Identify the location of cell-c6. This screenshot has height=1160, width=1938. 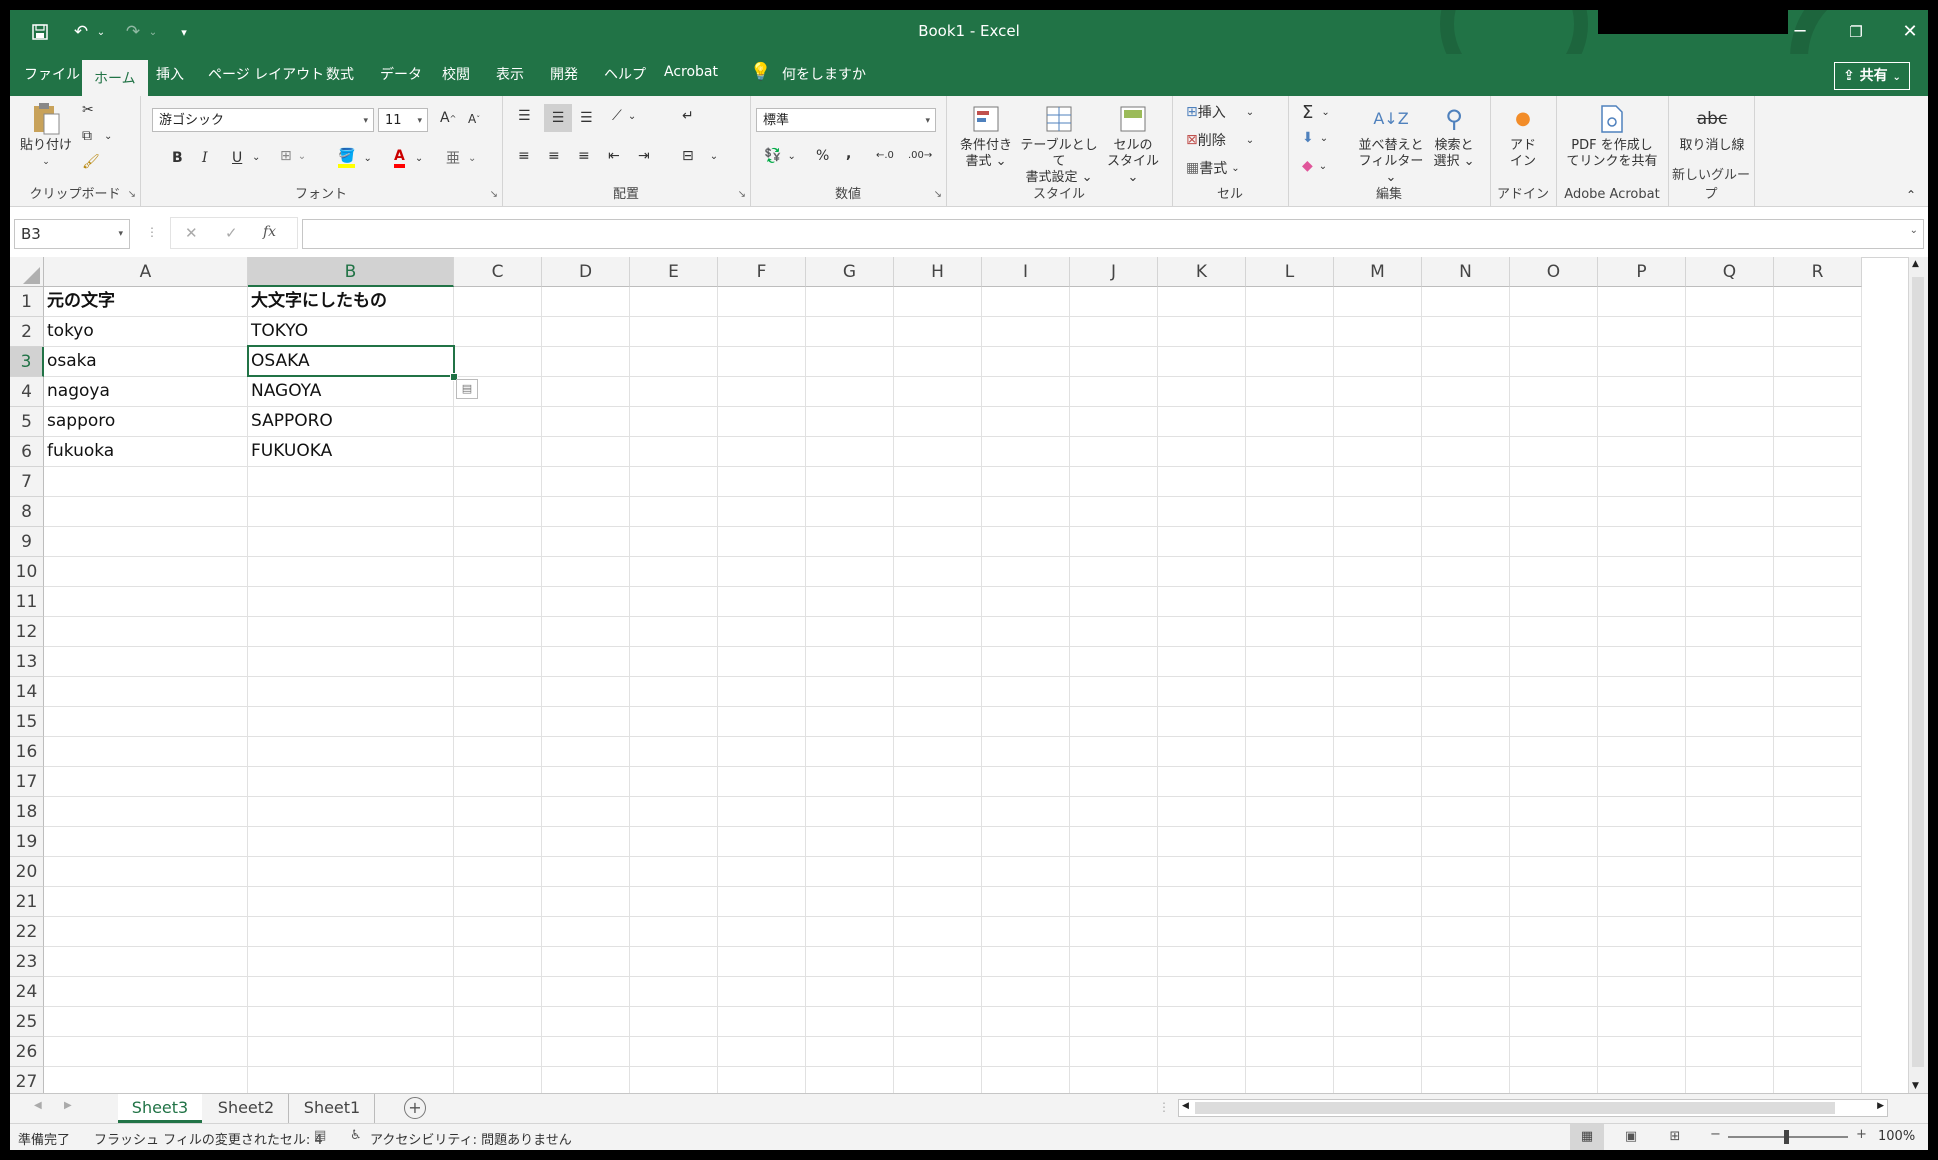
(498, 452).